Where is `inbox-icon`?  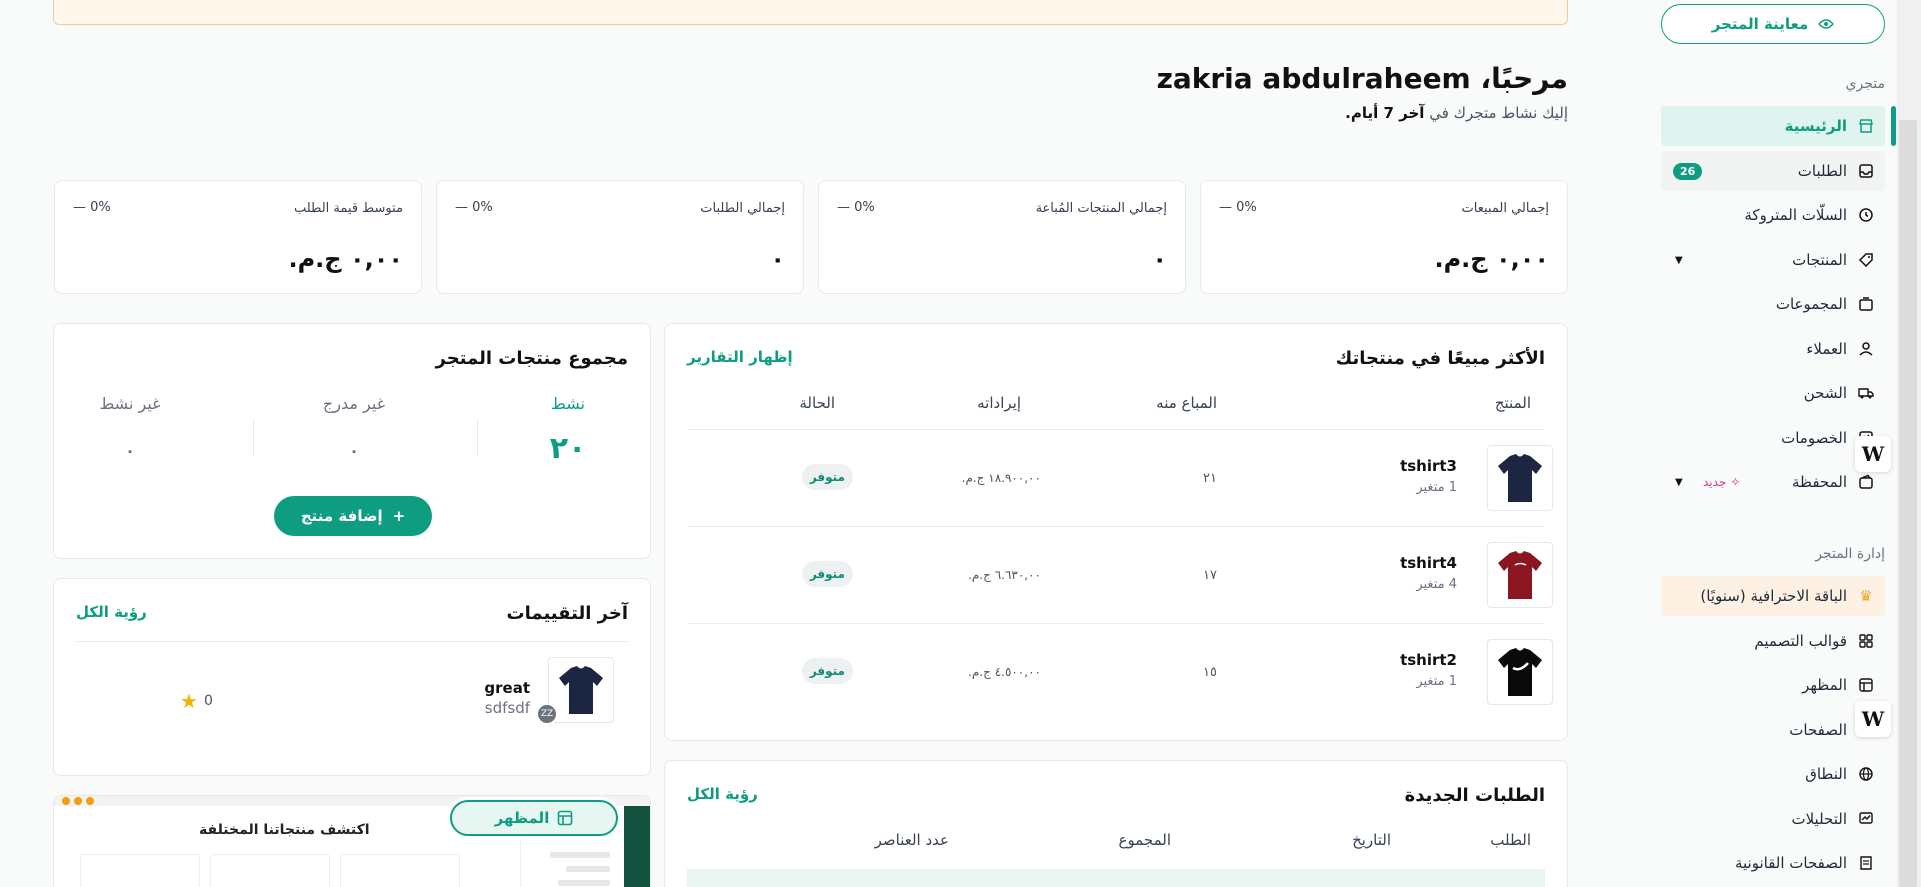 inbox-icon is located at coordinates (1866, 171).